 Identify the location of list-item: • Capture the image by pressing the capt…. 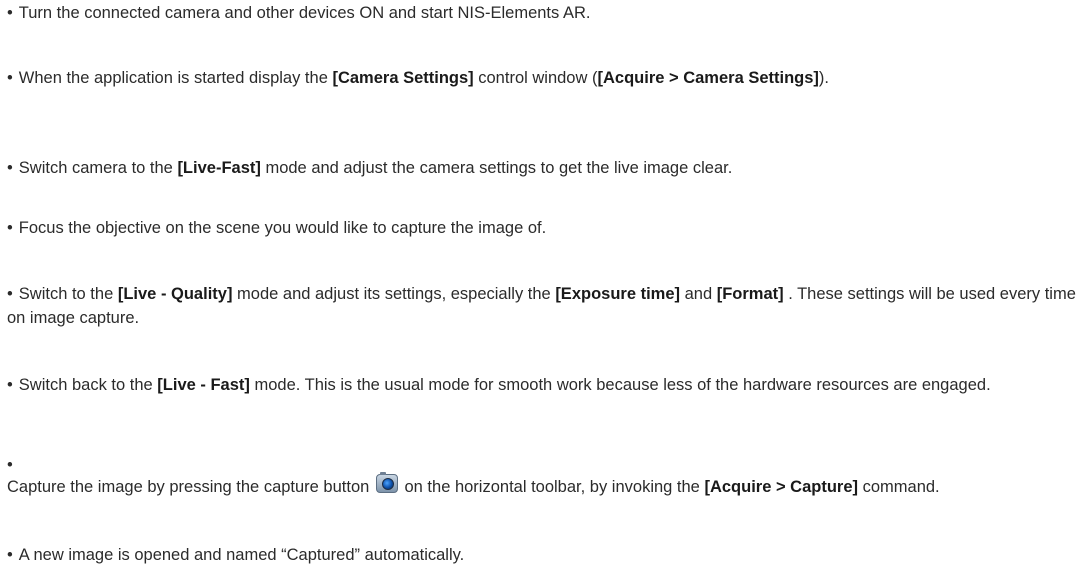
(546, 477).